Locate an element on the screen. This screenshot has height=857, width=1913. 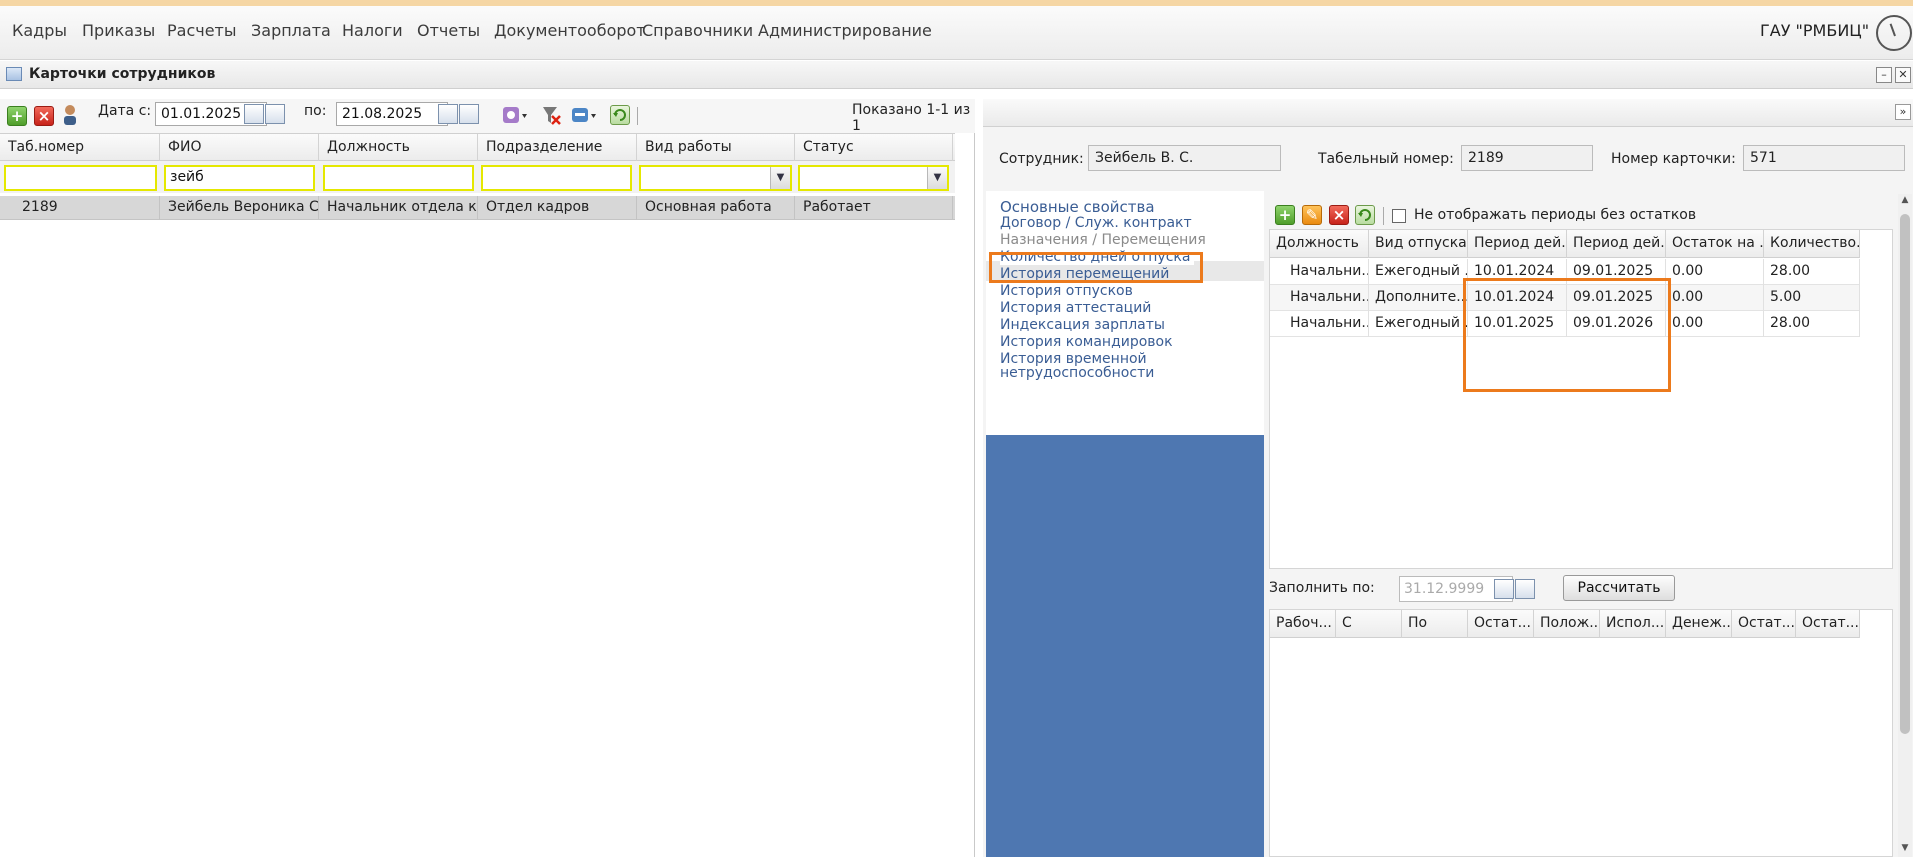
calculate-button: Рассчитать is located at coordinates (1619, 588).